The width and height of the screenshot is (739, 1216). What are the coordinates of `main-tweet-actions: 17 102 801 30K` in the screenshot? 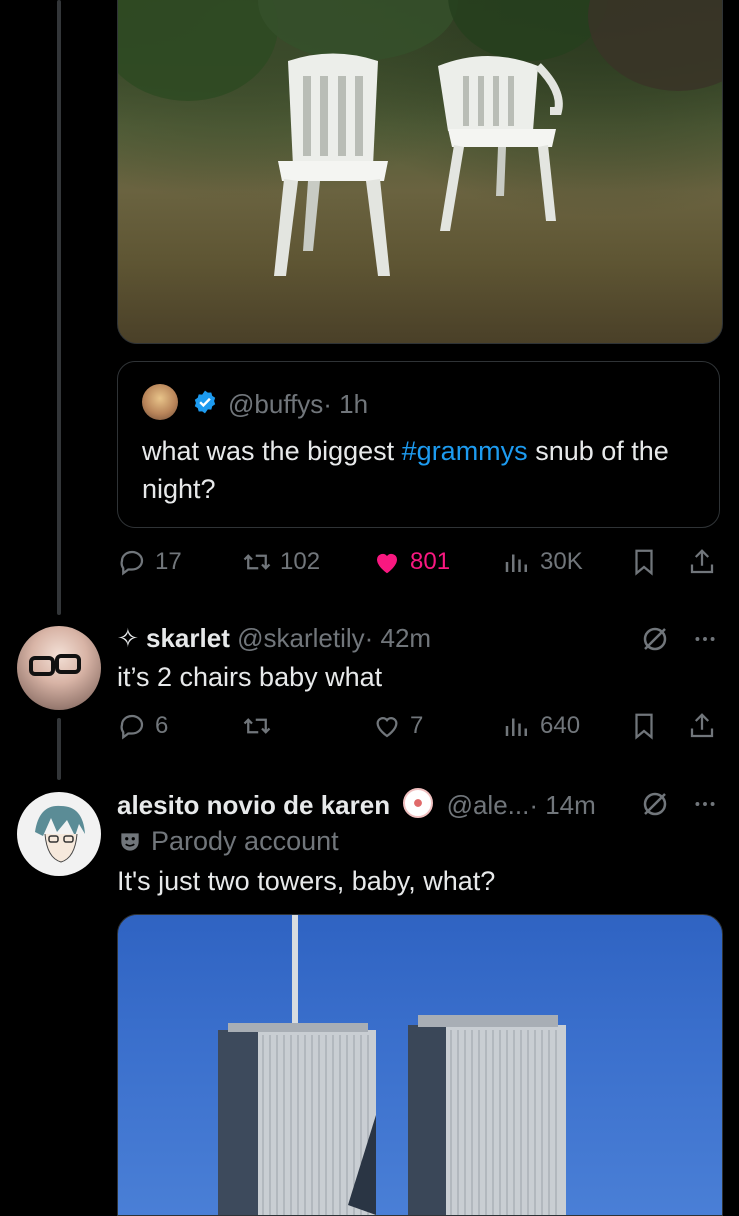 It's located at (419, 562).